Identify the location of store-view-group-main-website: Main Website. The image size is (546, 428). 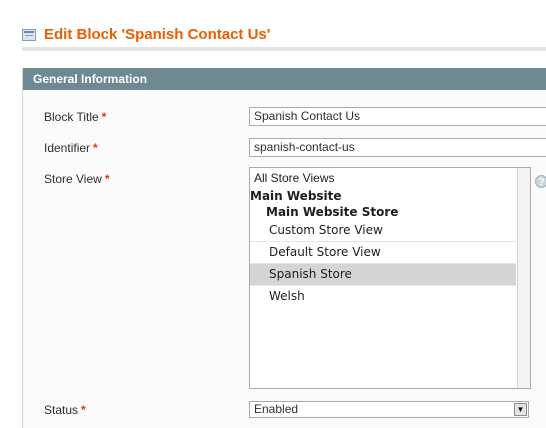
(296, 196).